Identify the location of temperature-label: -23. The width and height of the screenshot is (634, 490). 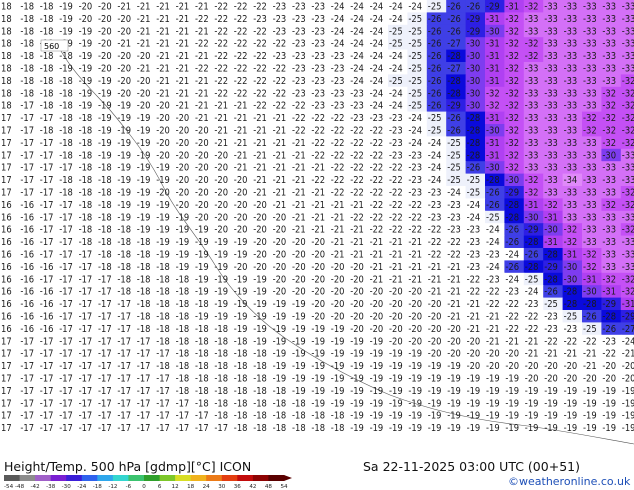
(299, 69).